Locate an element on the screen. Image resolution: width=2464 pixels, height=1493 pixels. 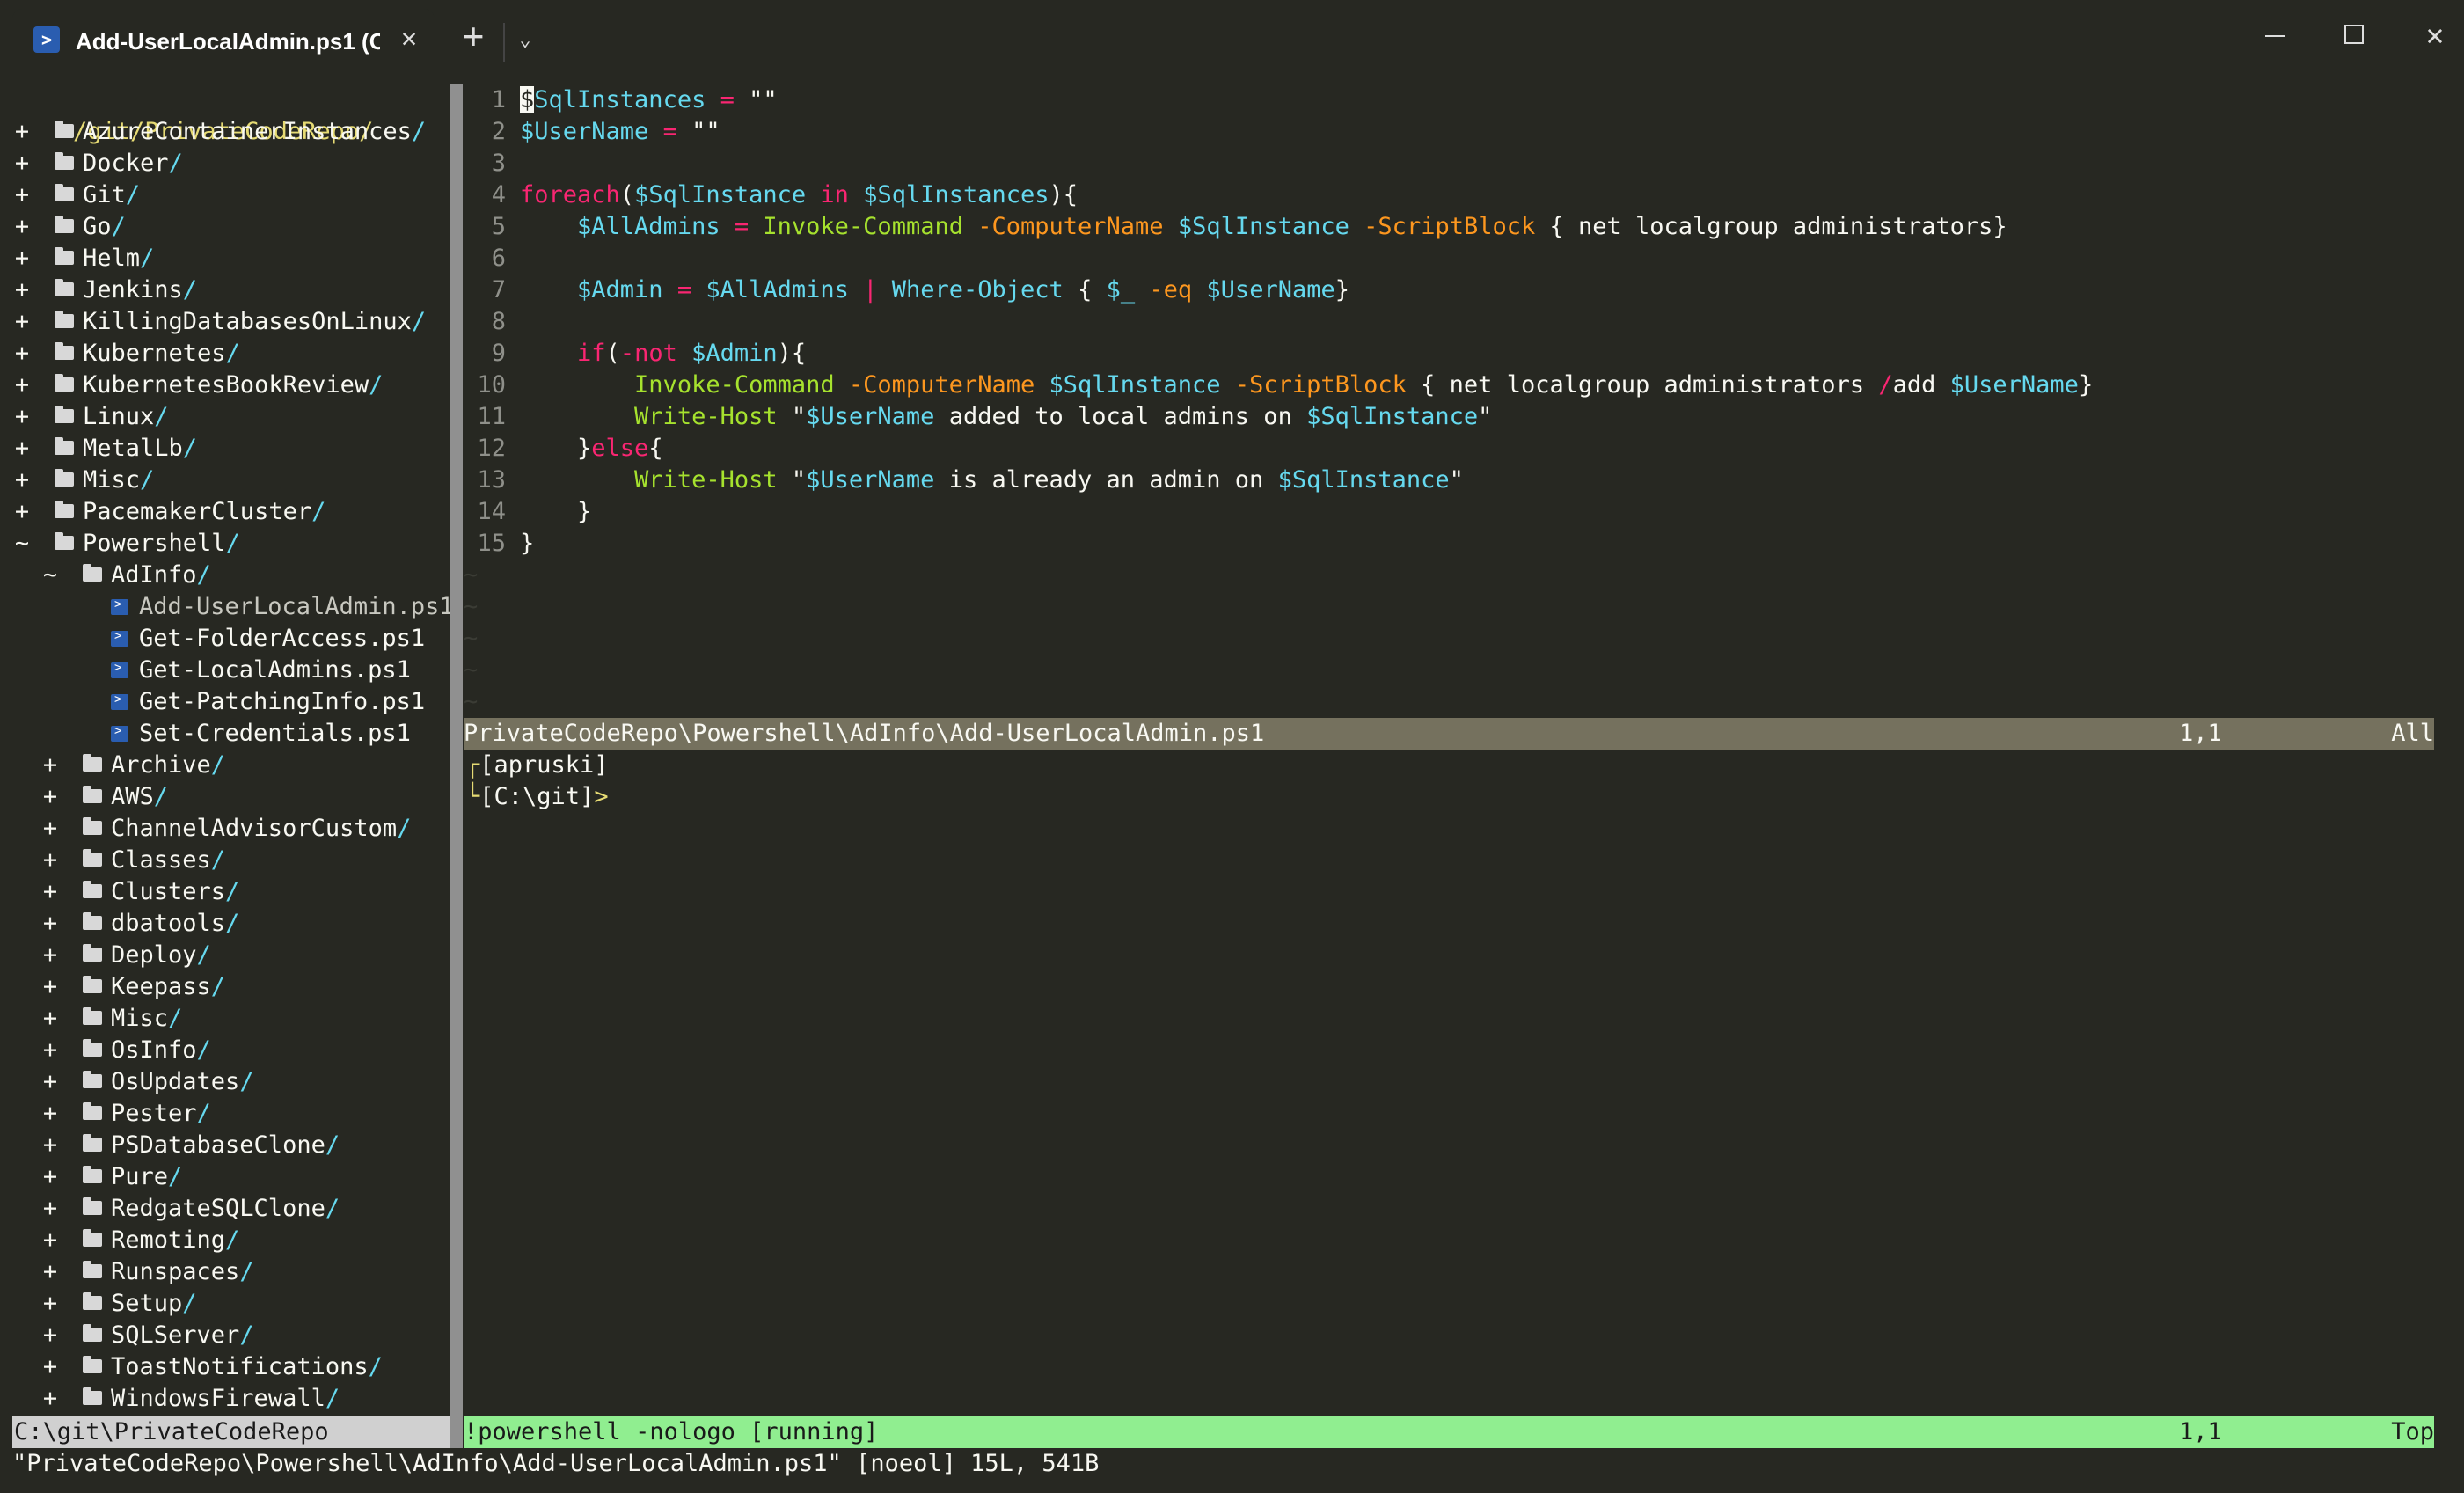
maximize-button is located at coordinates (2354, 35).